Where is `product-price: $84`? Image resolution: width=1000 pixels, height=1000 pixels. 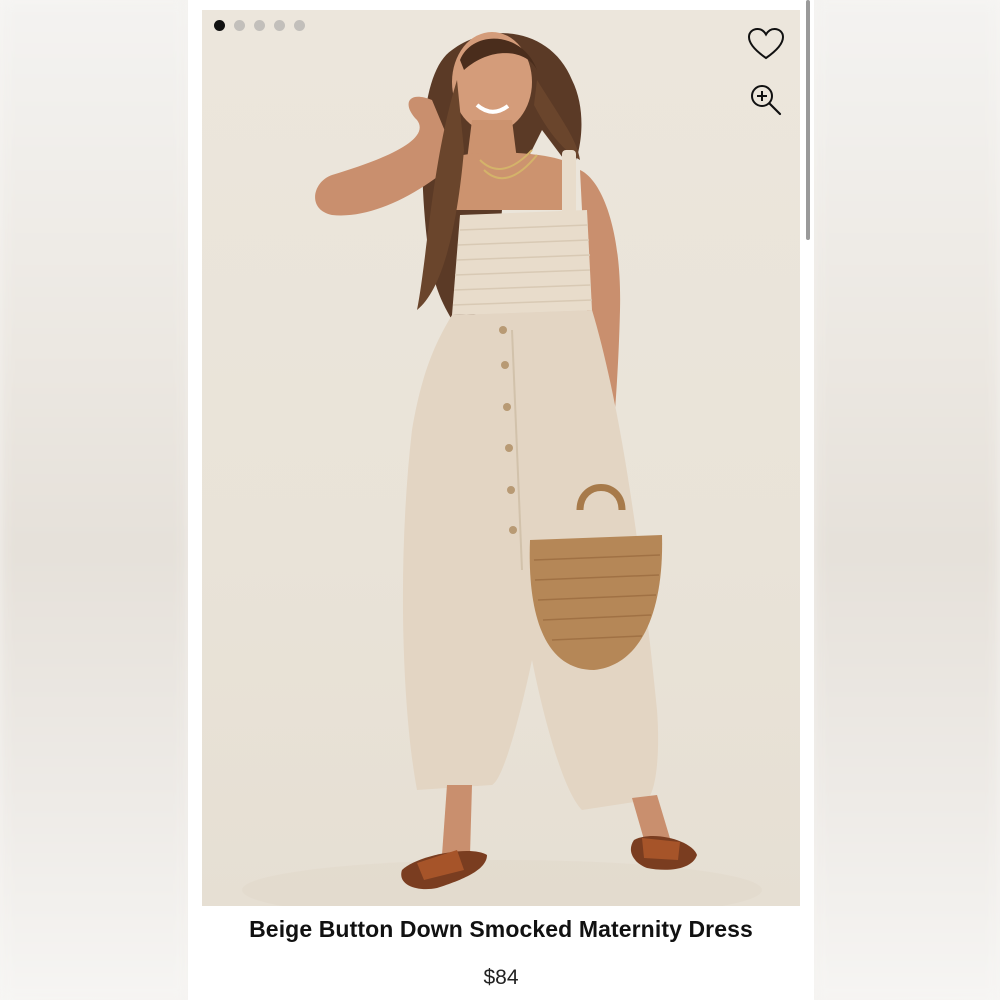 product-price: $84 is located at coordinates (501, 977).